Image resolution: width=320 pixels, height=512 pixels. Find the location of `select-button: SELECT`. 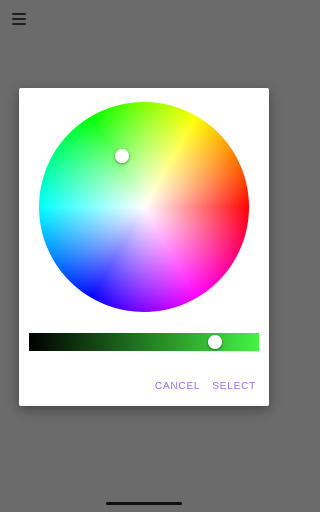

select-button: SELECT is located at coordinates (234, 386).